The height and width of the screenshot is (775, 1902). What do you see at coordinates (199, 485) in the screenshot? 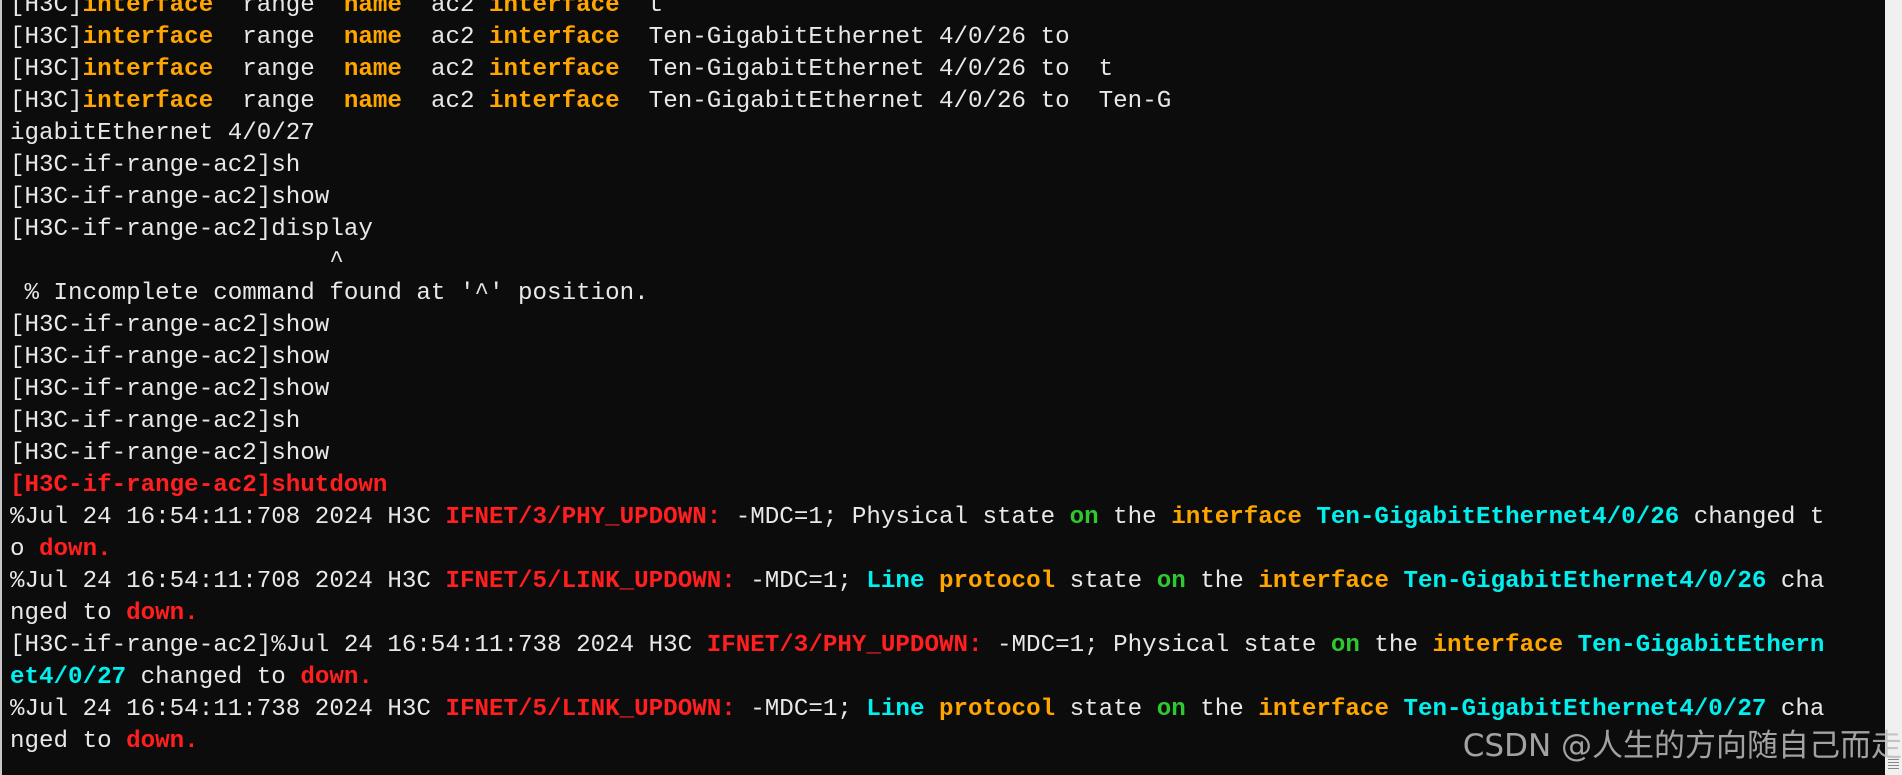
I see `terminal-text-segment: [H3C-if-range-ac2]shutdown` at bounding box center [199, 485].